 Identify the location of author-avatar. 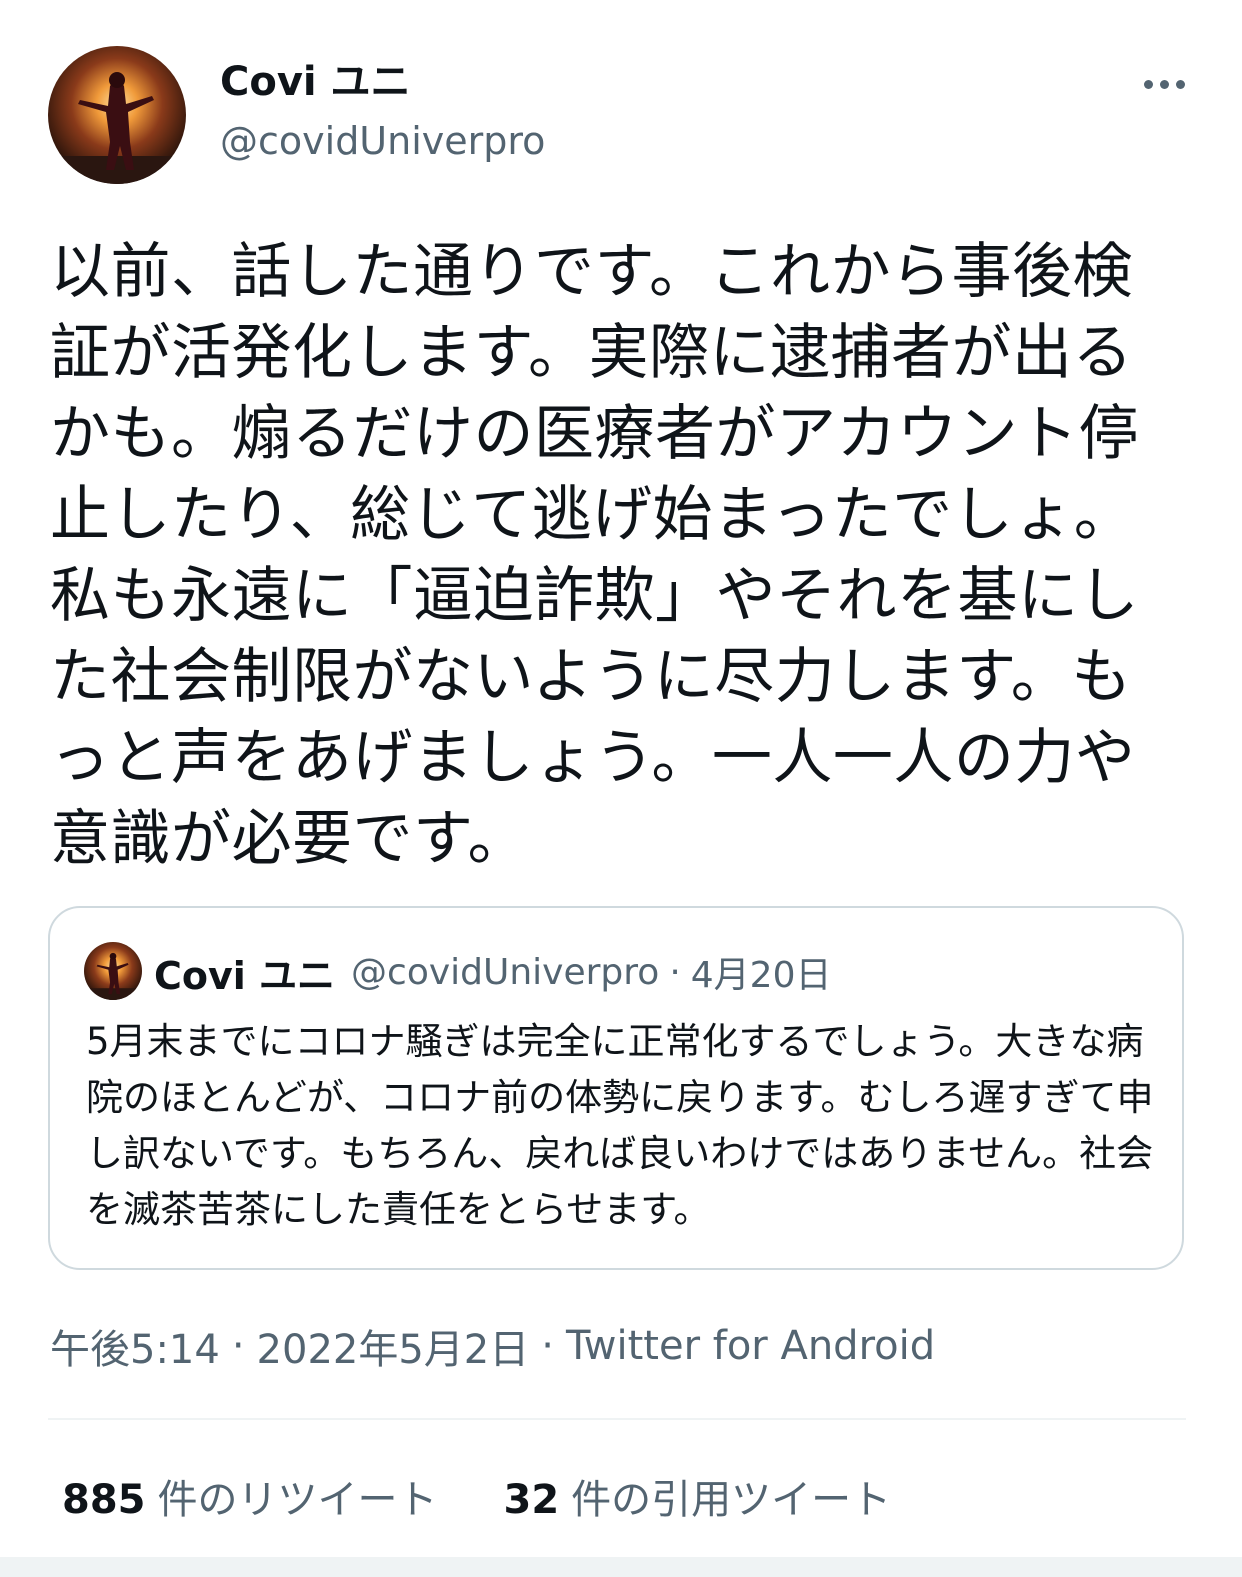
(117, 115).